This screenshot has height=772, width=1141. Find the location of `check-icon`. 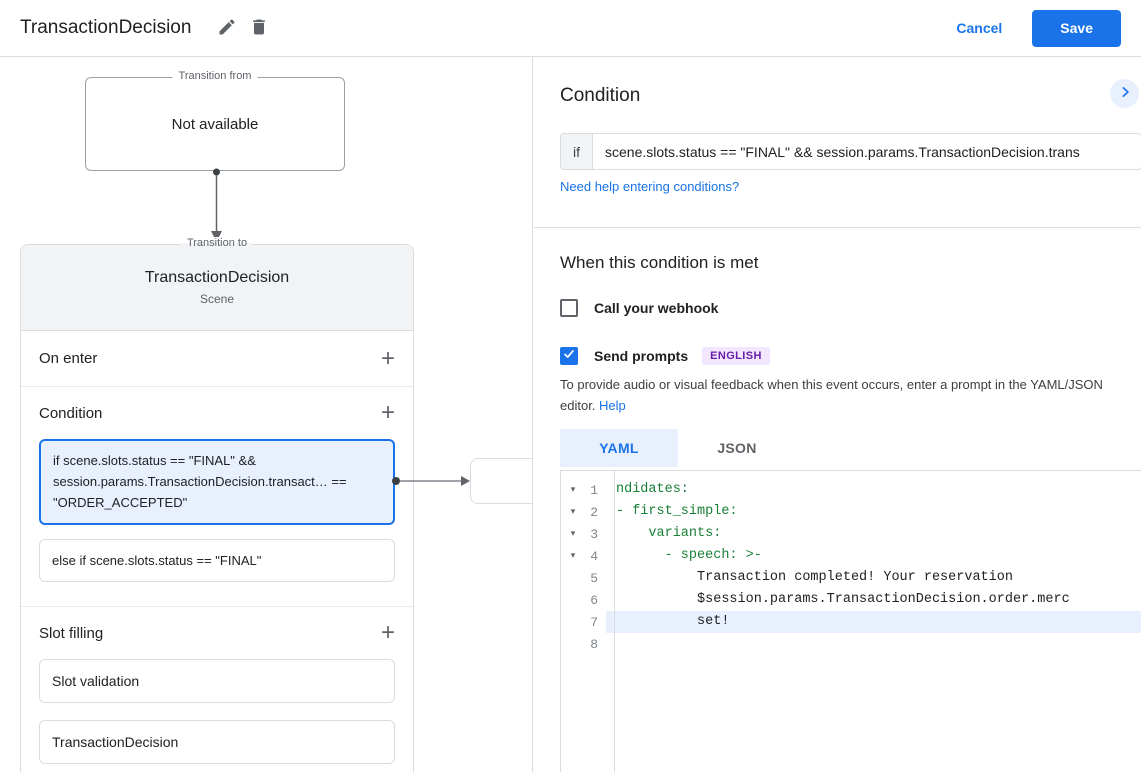

check-icon is located at coordinates (569, 356).